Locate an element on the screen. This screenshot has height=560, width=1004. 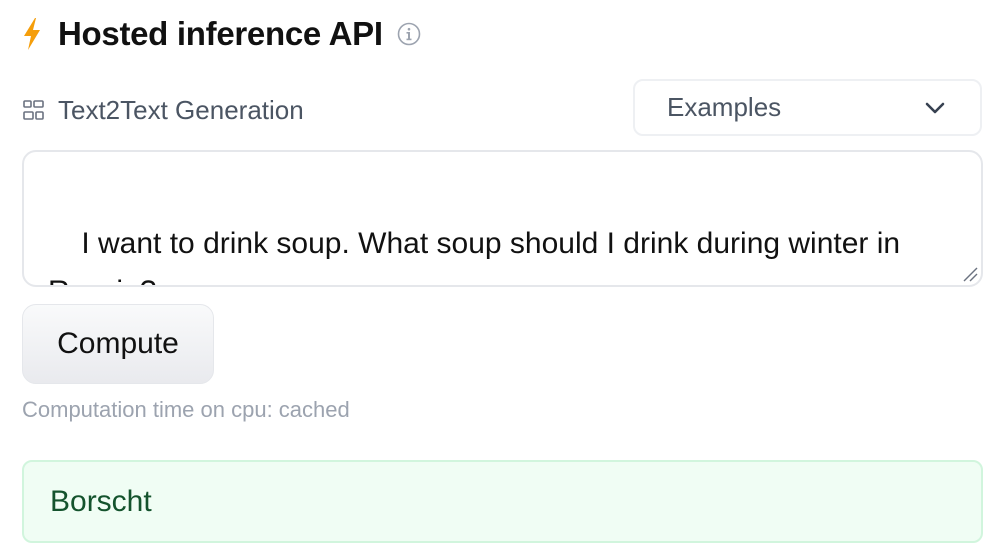
examples-dropdown: Examples is located at coordinates (807, 107).